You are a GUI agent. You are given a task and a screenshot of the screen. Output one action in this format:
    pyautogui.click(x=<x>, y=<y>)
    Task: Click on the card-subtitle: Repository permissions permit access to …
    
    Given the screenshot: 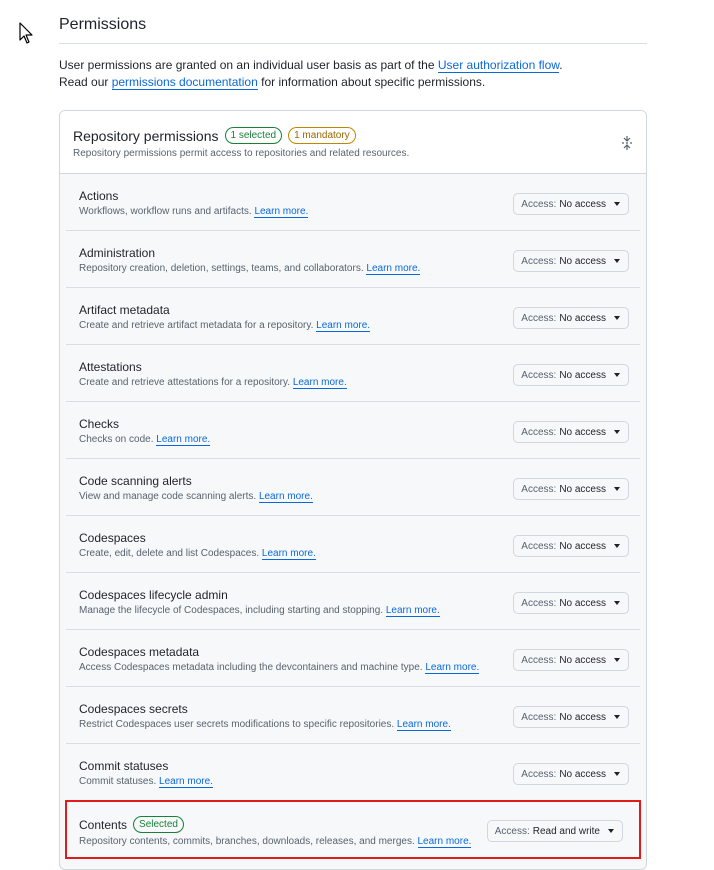 What is the action you would take?
    pyautogui.click(x=241, y=153)
    